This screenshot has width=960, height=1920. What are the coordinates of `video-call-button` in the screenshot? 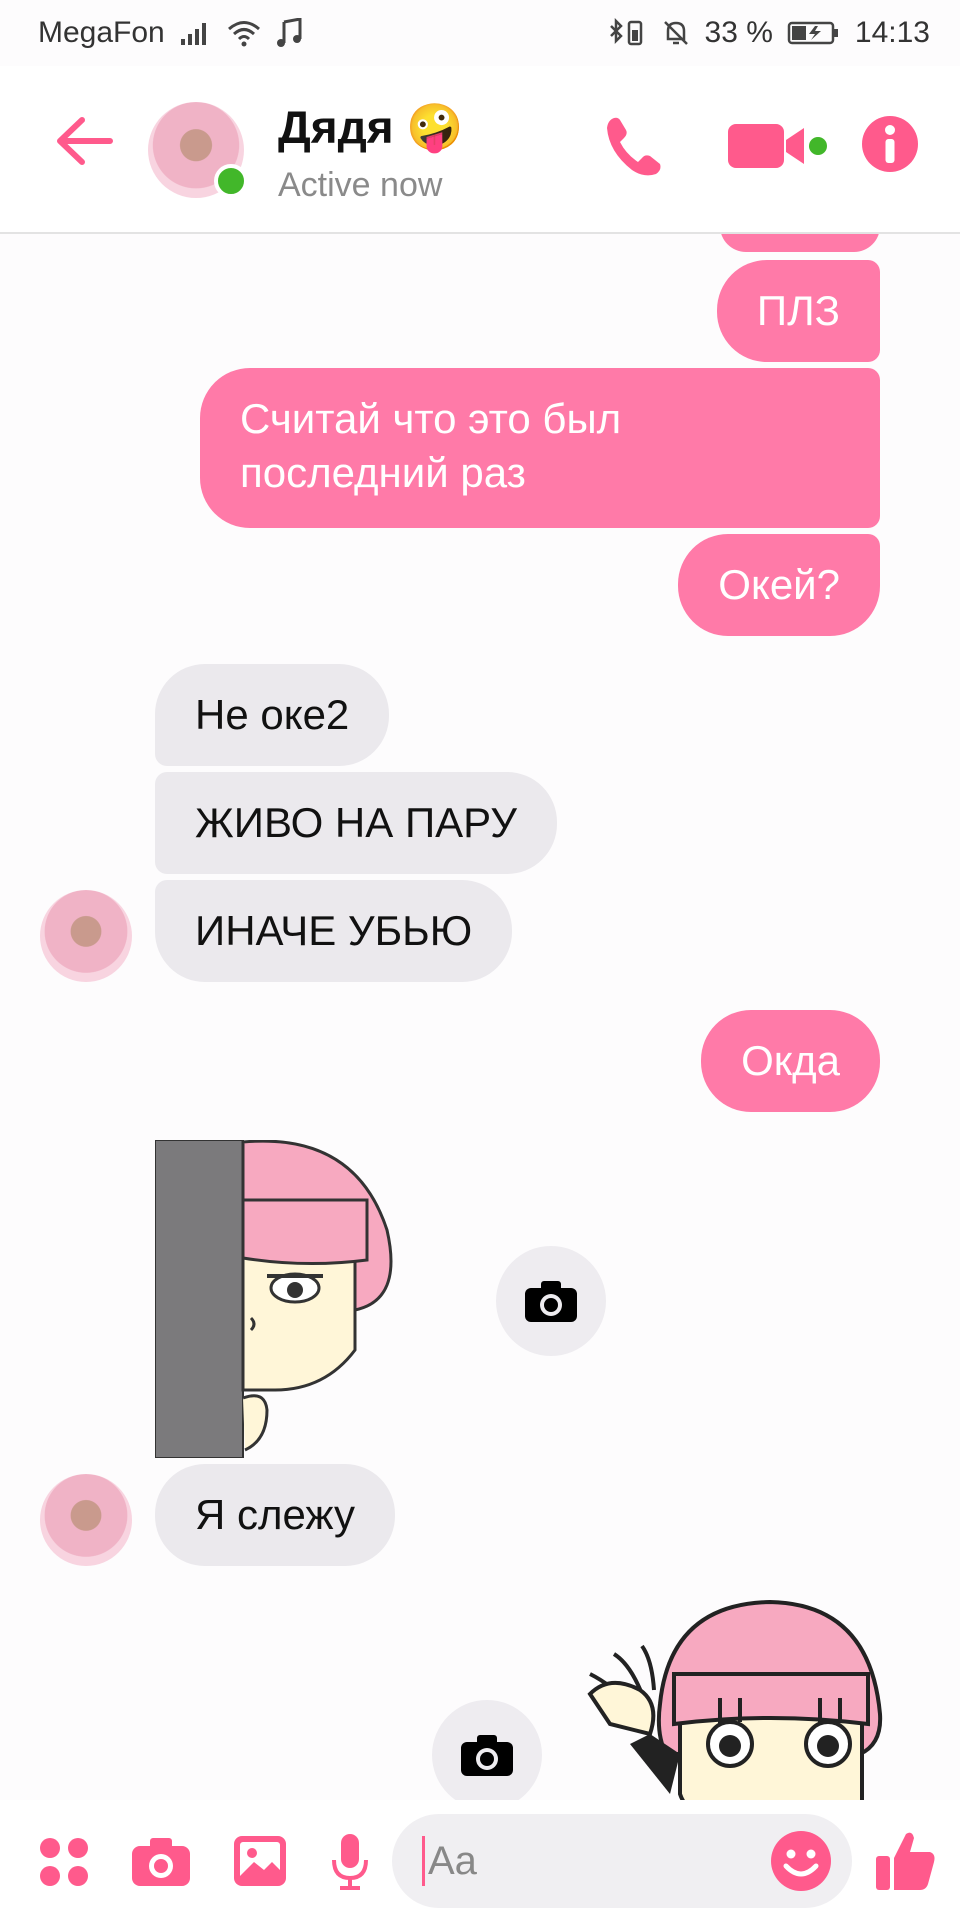 It's located at (781, 148).